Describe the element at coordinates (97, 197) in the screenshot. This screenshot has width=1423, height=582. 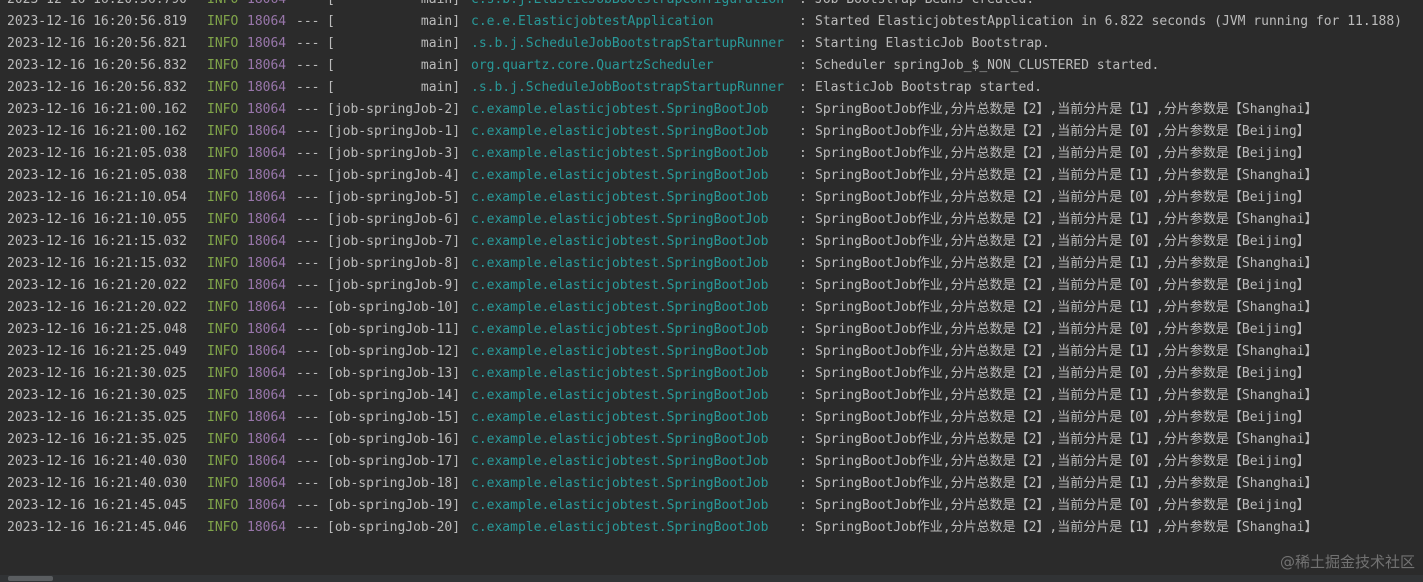
I see `timestamp: 2023-12-16 16:21:10.054` at that location.